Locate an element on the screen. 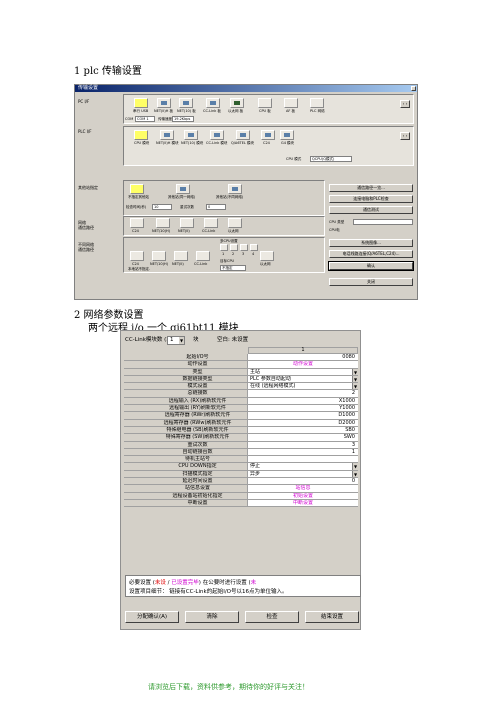 This screenshot has height=702, width=496. param-value: 初始设置 is located at coordinates (303, 495).